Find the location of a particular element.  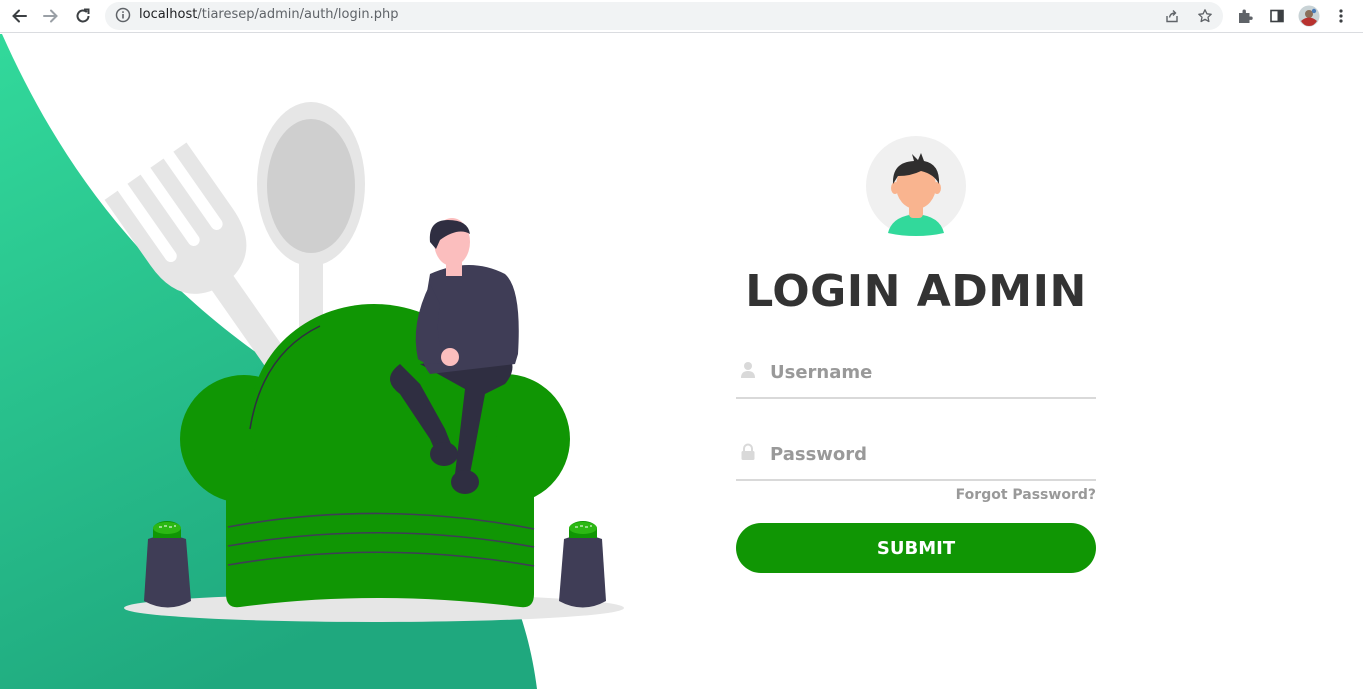

address-bar: localhost/tiaresep/admin/auth/login.php is located at coordinates (664, 16).